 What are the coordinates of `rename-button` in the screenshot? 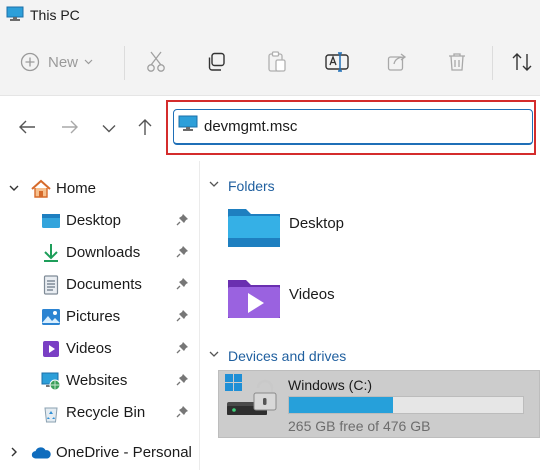 It's located at (337, 62).